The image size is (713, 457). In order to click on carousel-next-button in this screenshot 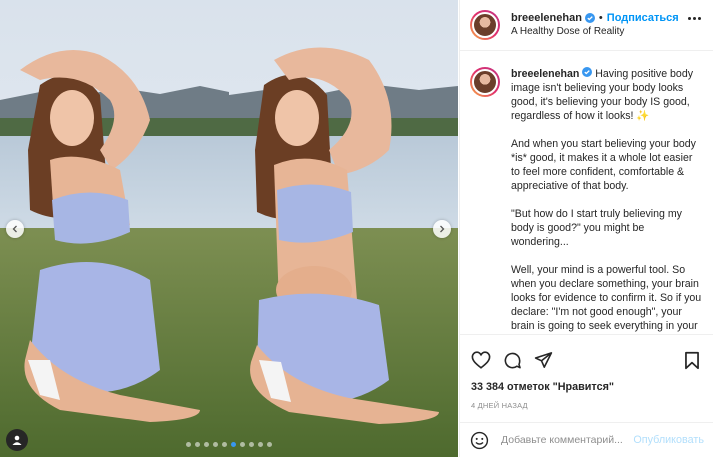, I will do `click(442, 229)`.